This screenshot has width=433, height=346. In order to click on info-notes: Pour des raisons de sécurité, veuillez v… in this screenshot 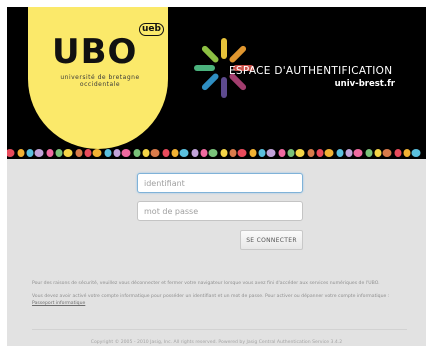, I will do `click(217, 296)`.